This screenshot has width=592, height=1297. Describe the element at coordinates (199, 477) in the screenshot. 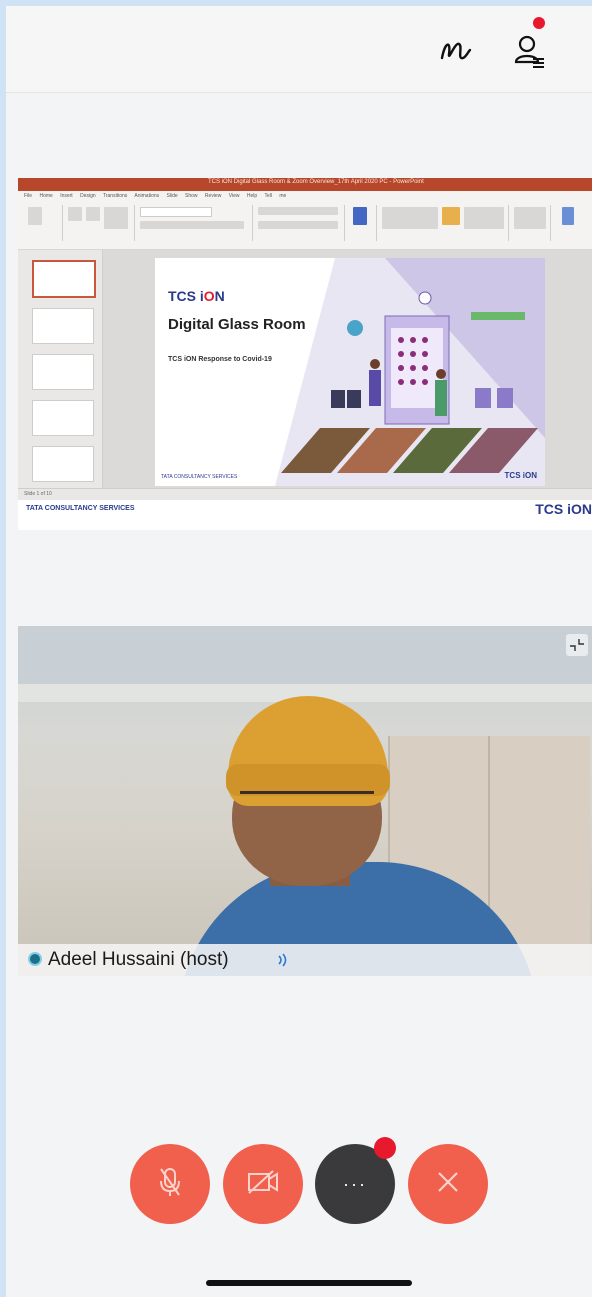

I see `slide-footer-brand: TATA CONSULTANCY SERVICES` at that location.